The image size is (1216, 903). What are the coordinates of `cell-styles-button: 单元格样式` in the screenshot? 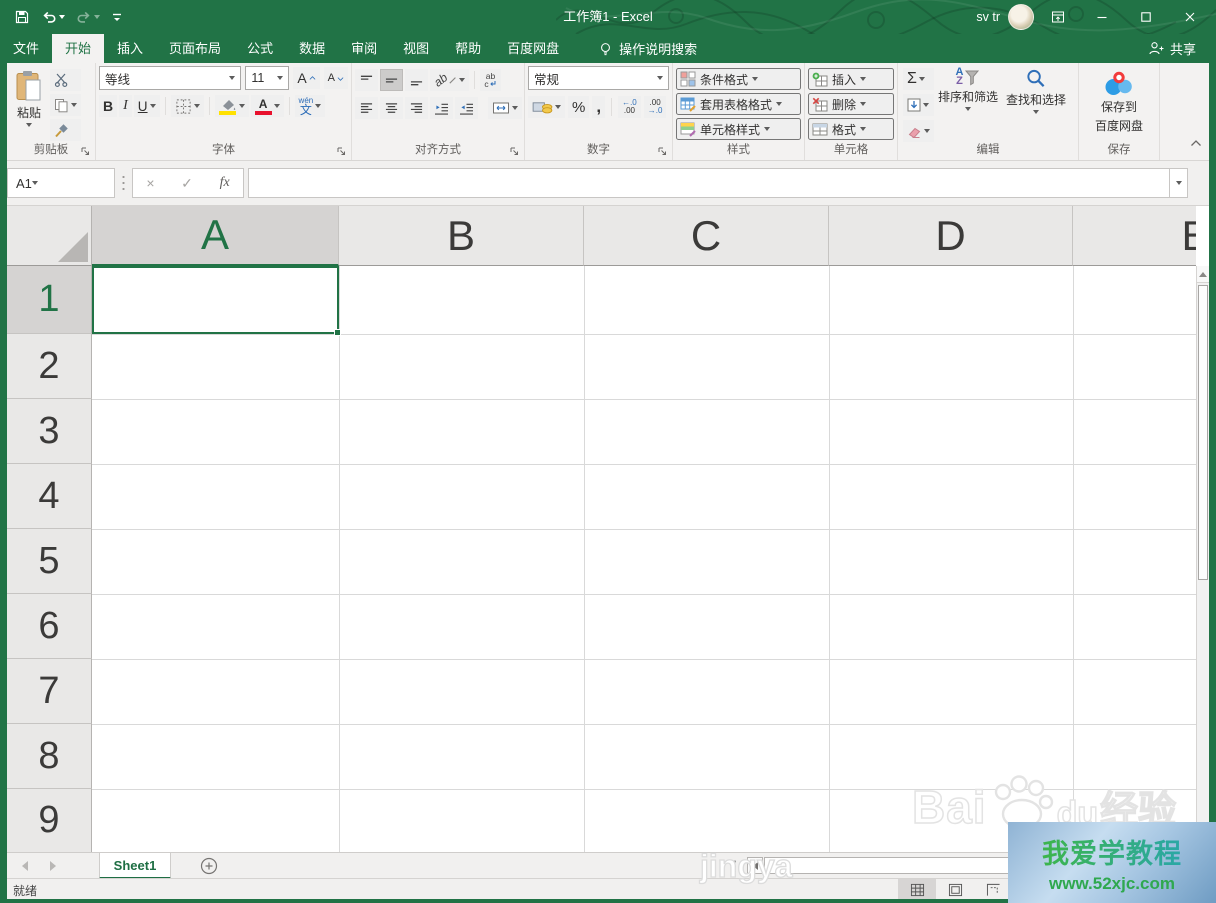 It's located at (738, 129).